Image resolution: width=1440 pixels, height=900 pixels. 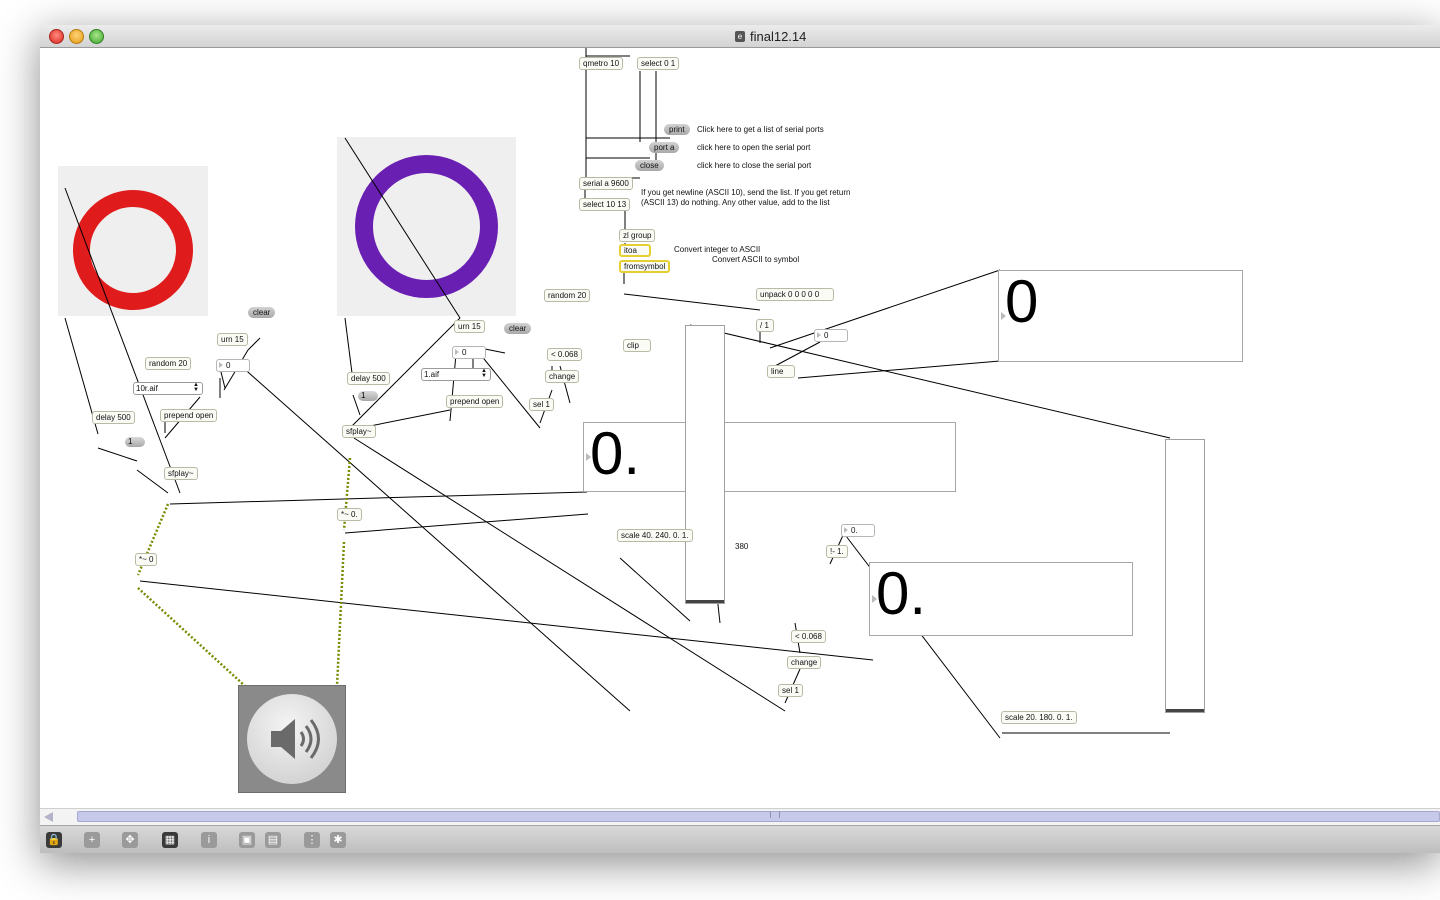 What do you see at coordinates (756, 259) in the screenshot?
I see `fromsymbol-comment: Convert ASCII to symbol` at bounding box center [756, 259].